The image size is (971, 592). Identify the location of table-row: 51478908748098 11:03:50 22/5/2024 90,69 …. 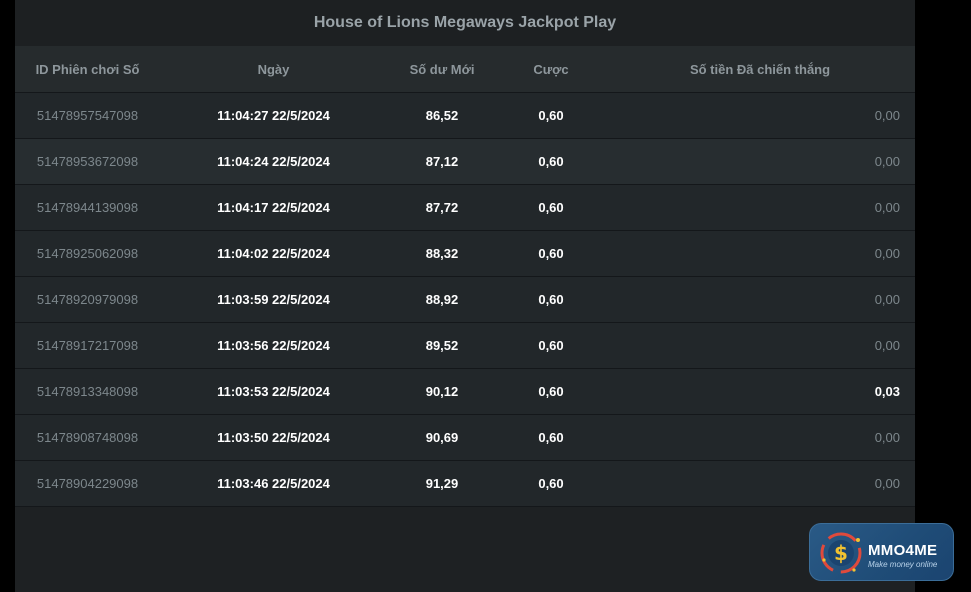
(465, 437).